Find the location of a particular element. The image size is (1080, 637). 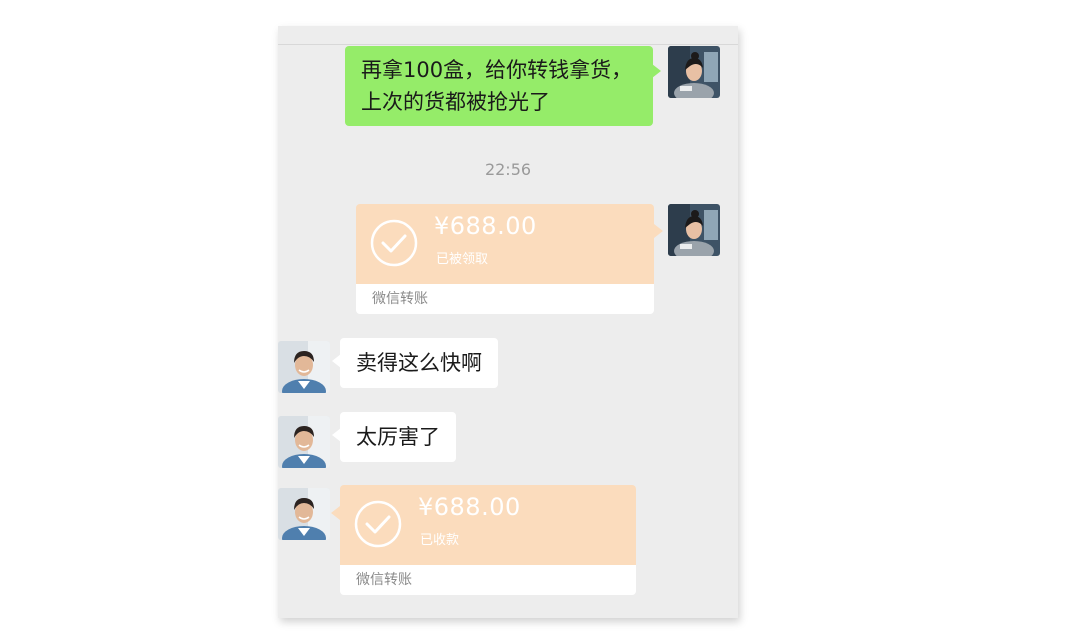

message-text: 太厉害了 is located at coordinates (398, 437).